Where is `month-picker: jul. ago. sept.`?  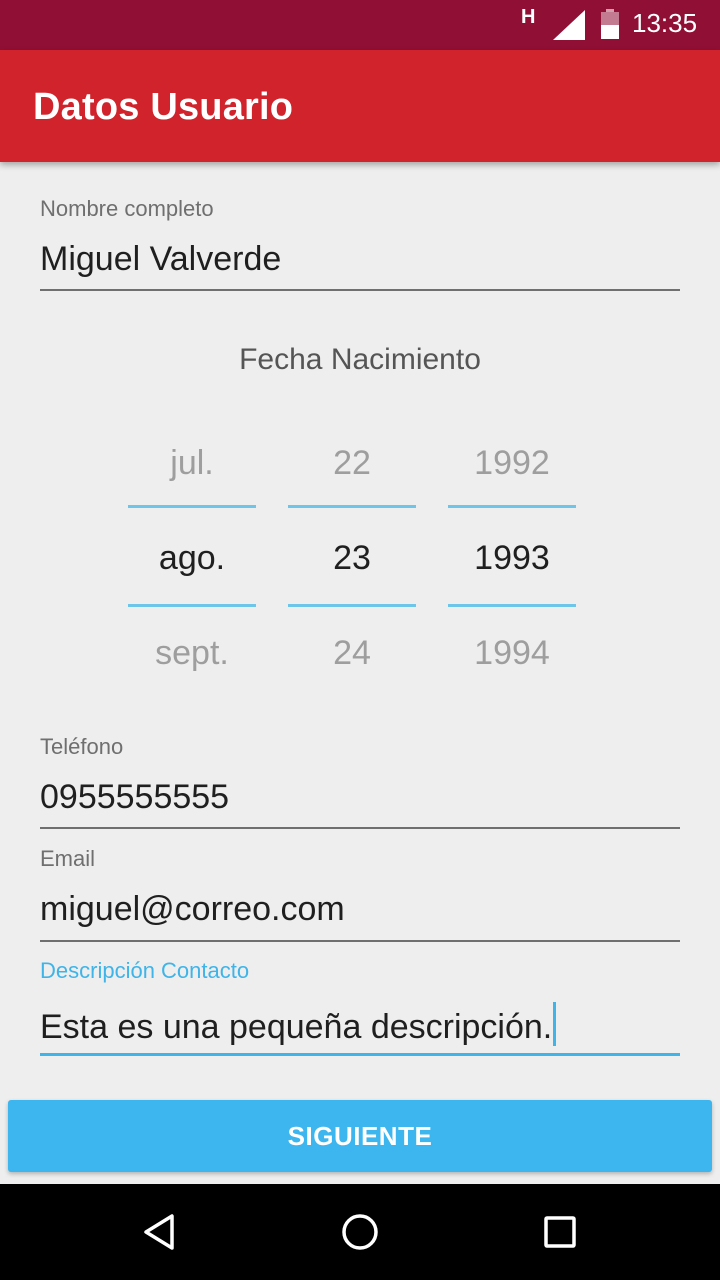
month-picker: jul. ago. sept. is located at coordinates (192, 552).